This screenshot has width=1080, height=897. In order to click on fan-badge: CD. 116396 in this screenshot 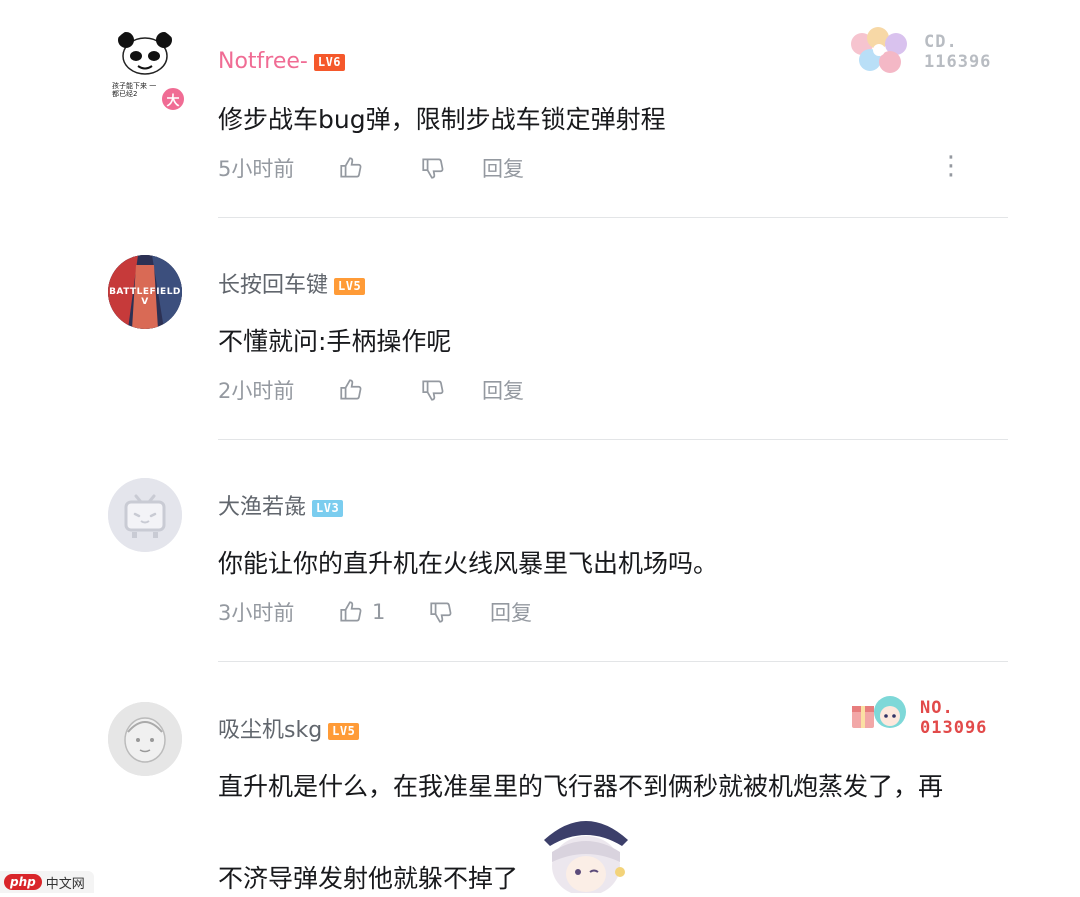, I will do `click(923, 52)`.